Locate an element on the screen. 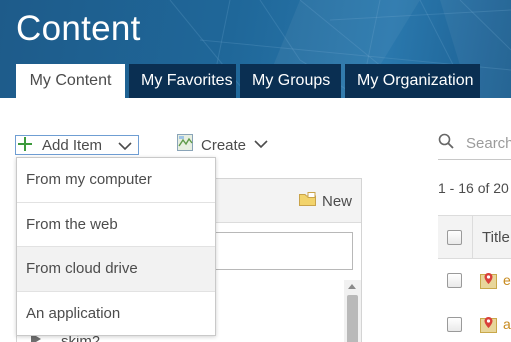 The width and height of the screenshot is (511, 342). tab-my-groups: My Groups is located at coordinates (290, 81).